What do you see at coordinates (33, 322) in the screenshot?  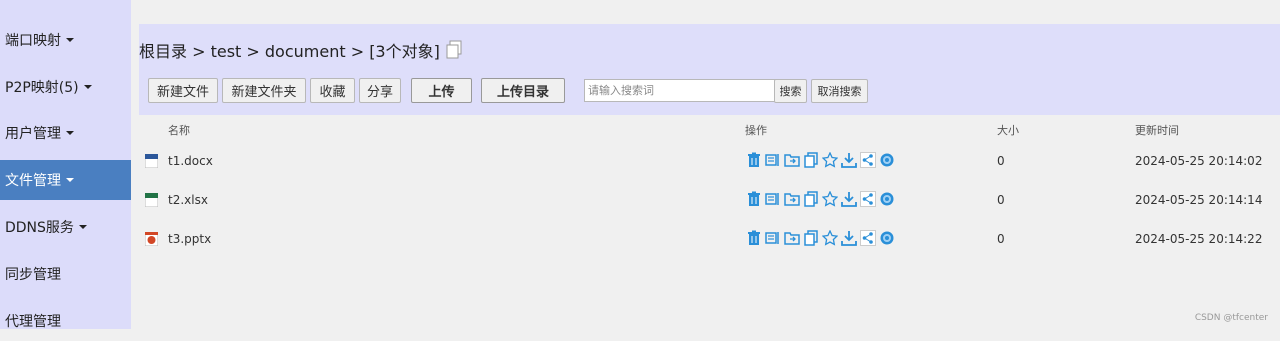 I see `sidebar-item-label: 代理管理` at bounding box center [33, 322].